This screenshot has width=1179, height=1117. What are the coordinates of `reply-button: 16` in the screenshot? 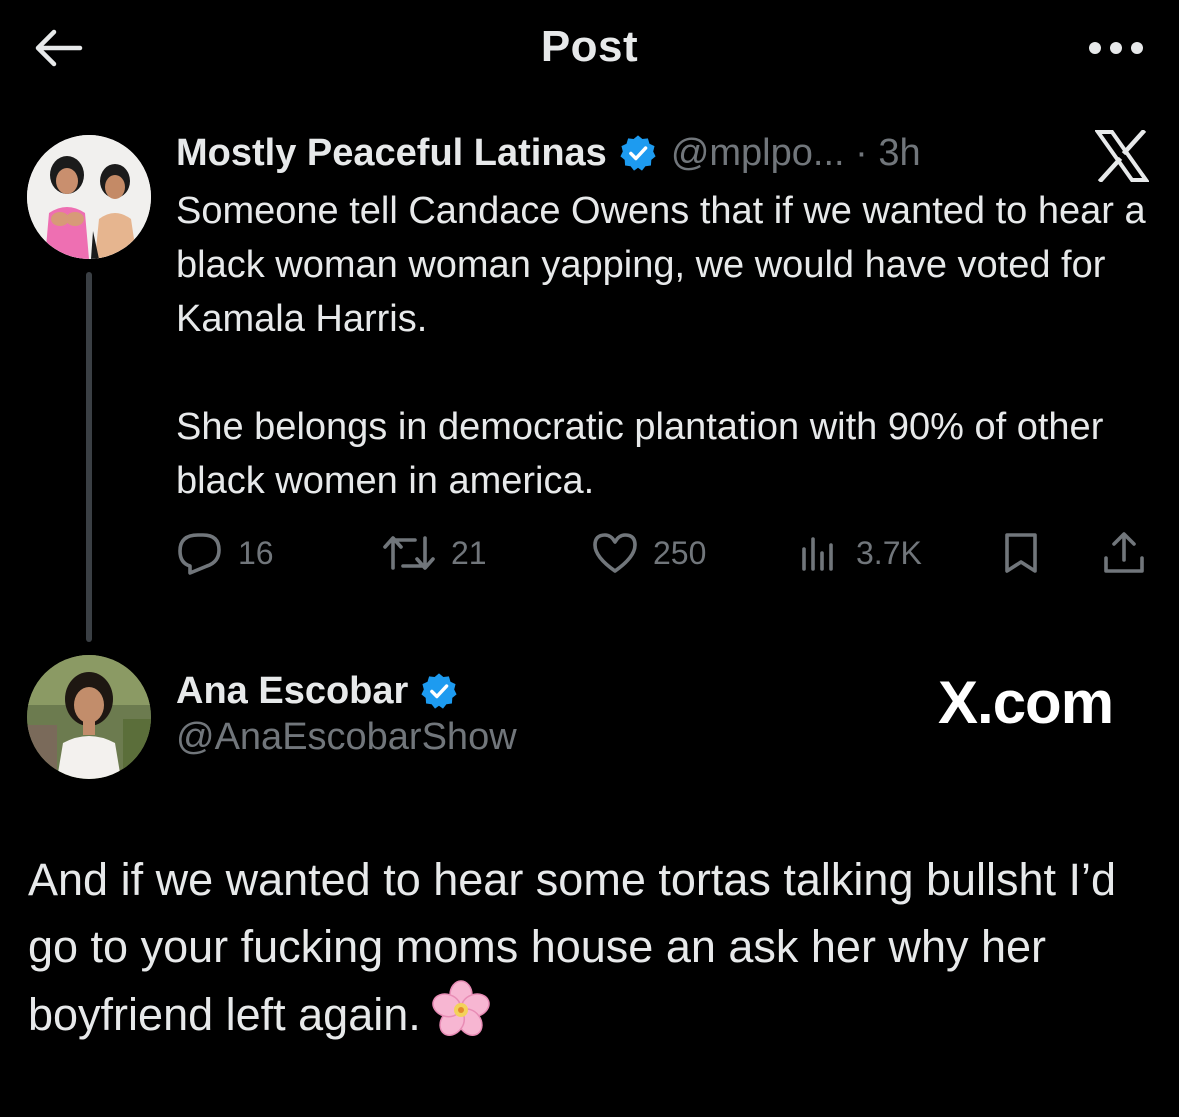 It's located at (225, 553).